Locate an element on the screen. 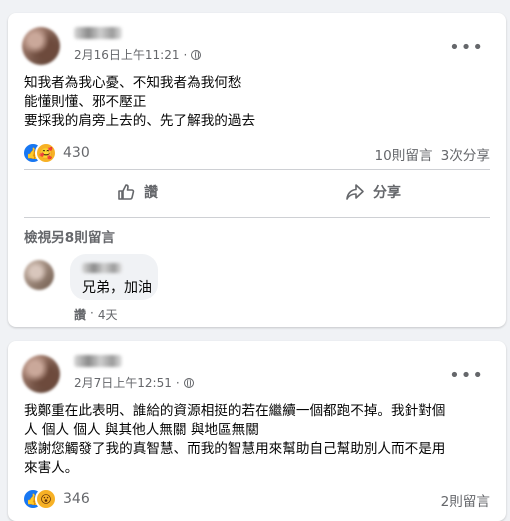 The image size is (510, 521). reactions-summary: 👍 😮 346 is located at coordinates (56, 499).